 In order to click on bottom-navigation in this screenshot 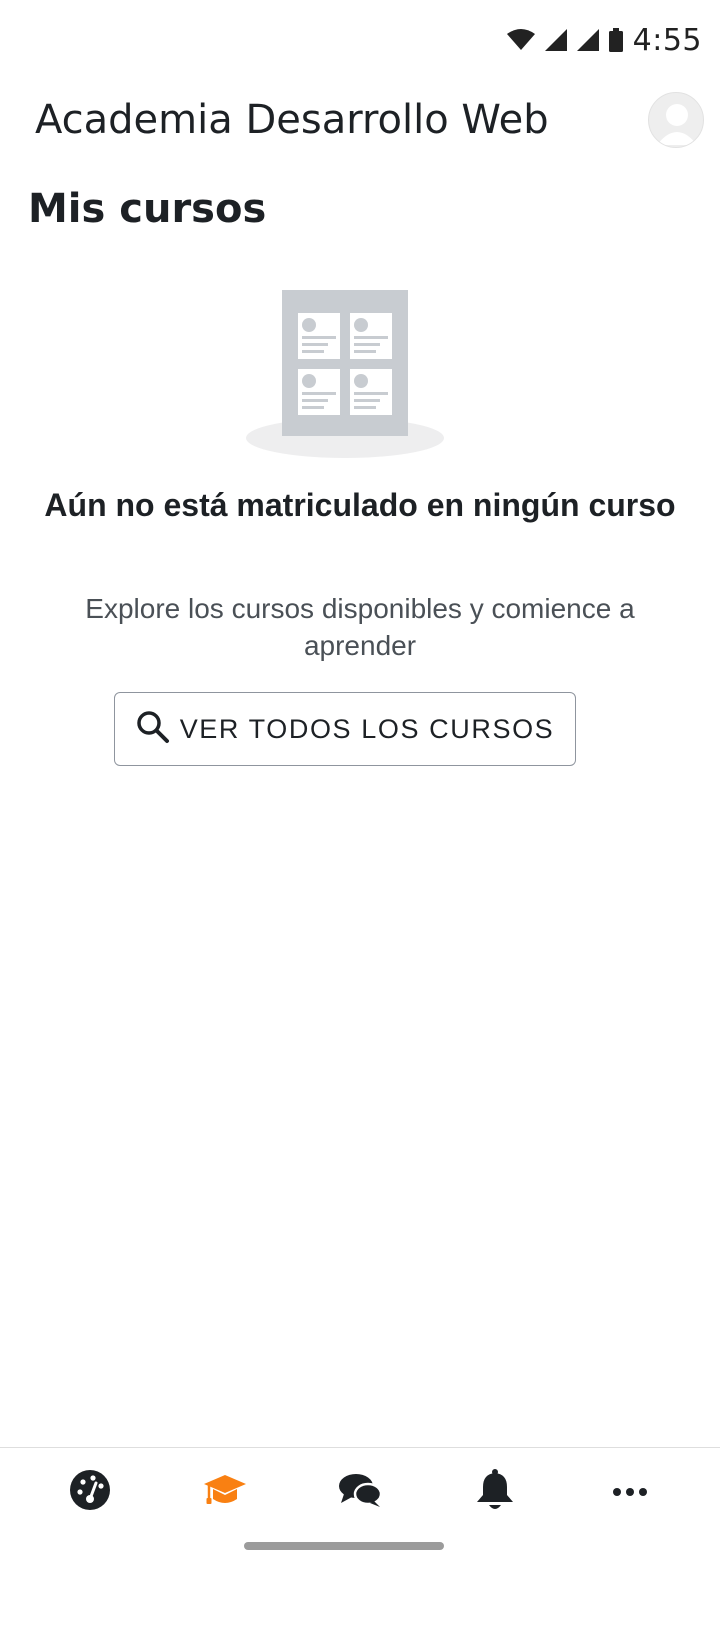, I will do `click(360, 1492)`.